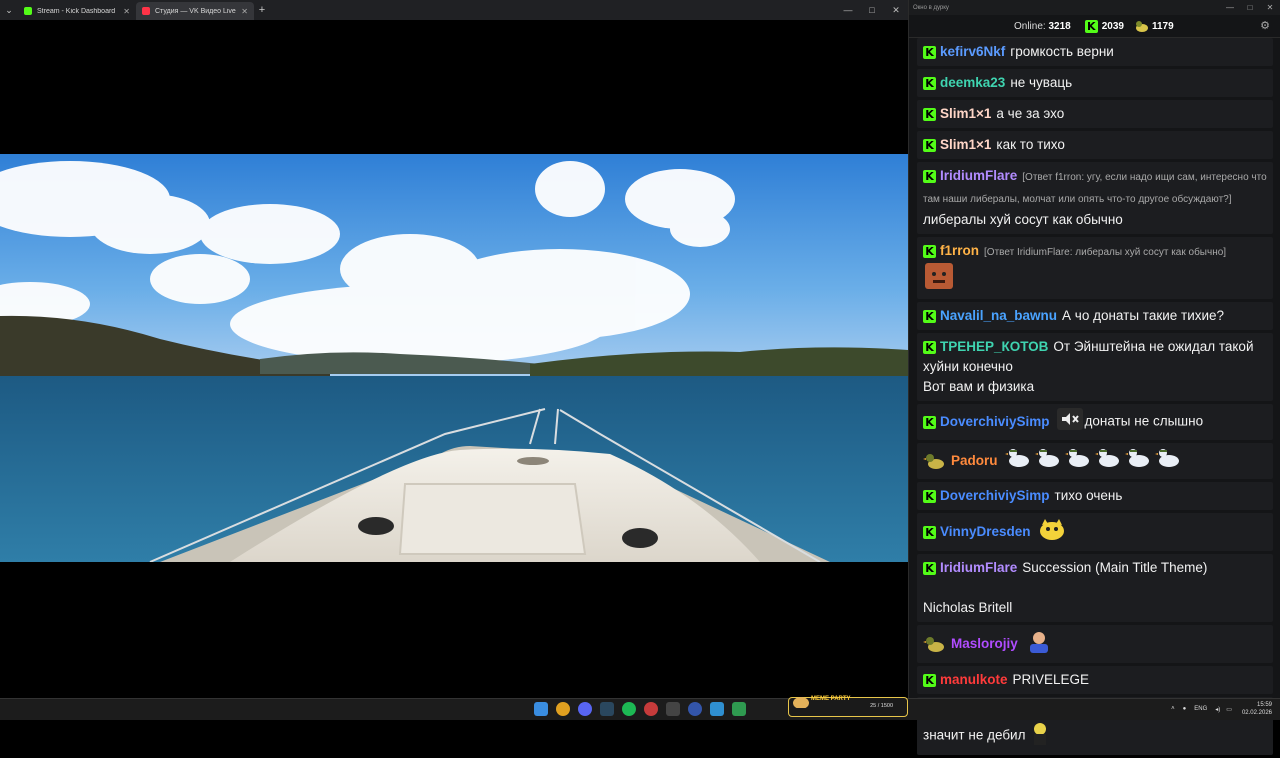 The width and height of the screenshot is (1280, 758). I want to click on tab-vk-studio: Студия — VK Видео Live ✕, so click(195, 11).